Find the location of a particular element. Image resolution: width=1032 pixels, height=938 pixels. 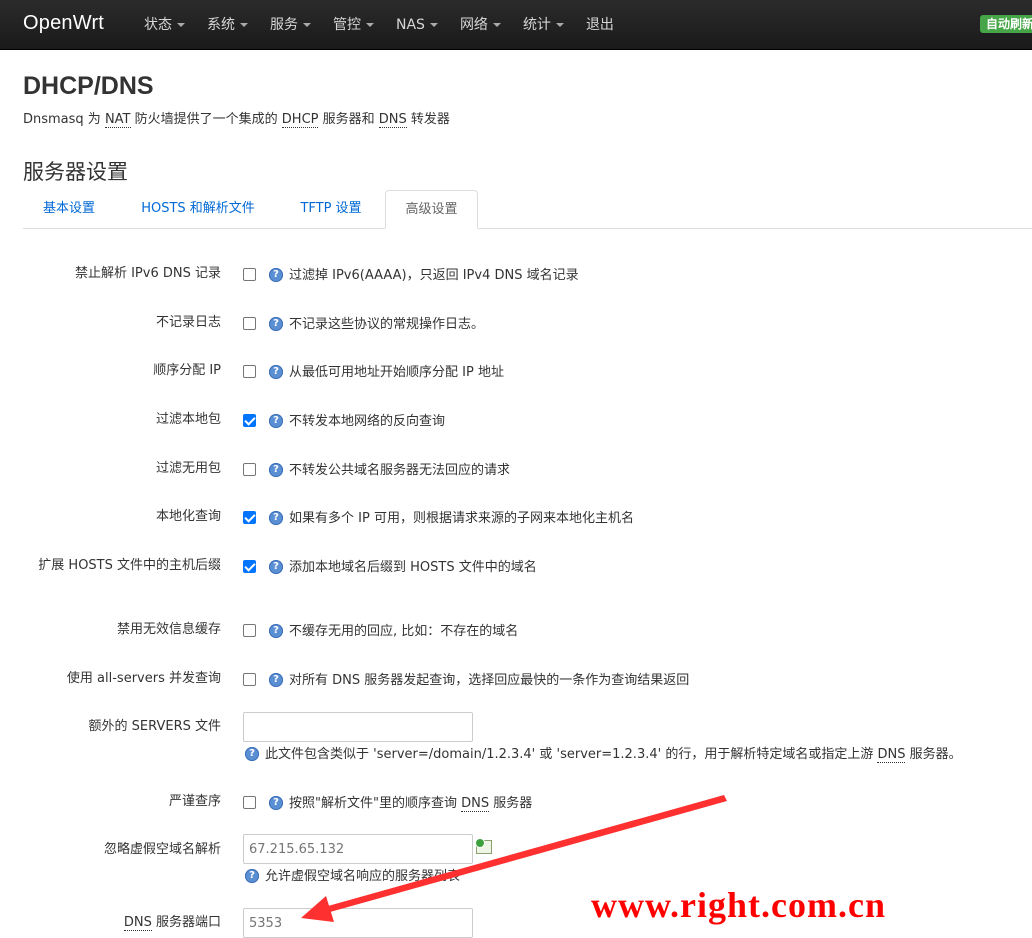

menu-statistics: 统计 is located at coordinates (543, 24).